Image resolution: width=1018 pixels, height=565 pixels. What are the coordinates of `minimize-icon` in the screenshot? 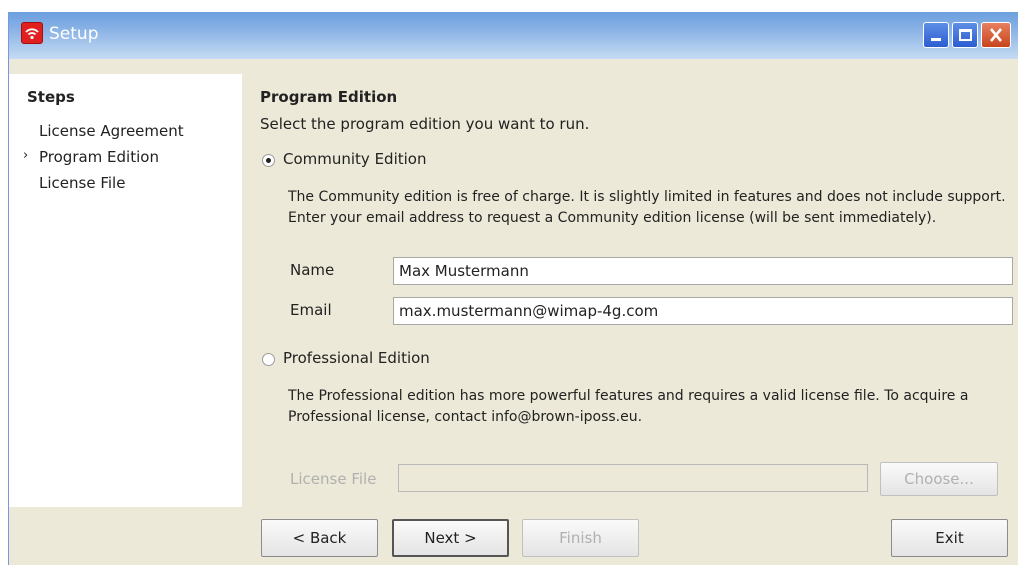 It's located at (936, 39).